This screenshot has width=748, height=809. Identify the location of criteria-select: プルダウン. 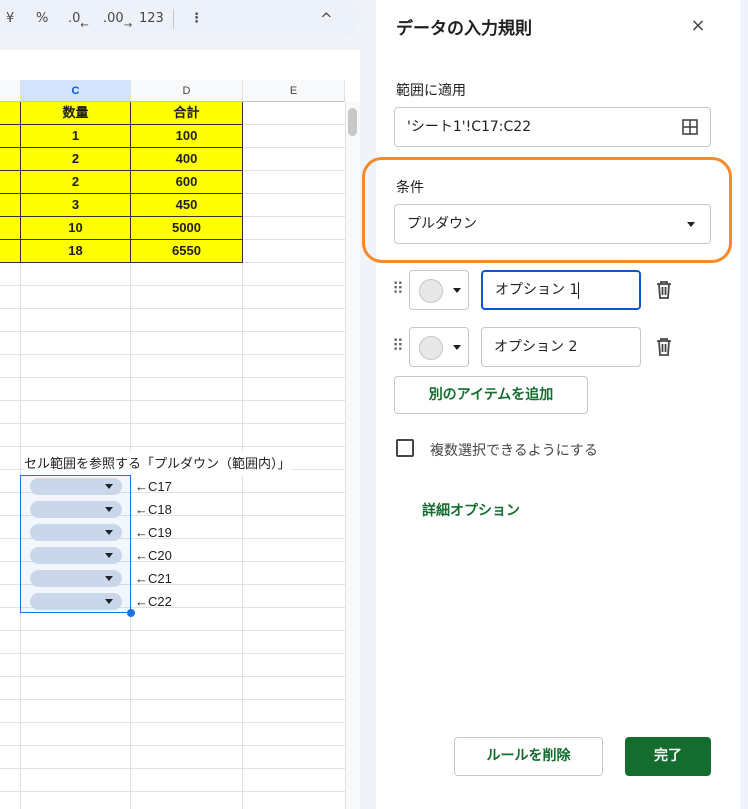
(552, 224).